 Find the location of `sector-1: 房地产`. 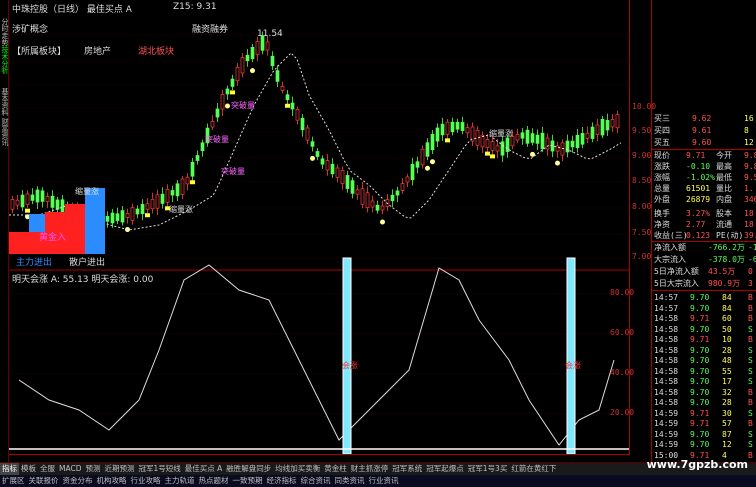

sector-1: 房地产 is located at coordinates (97, 50).